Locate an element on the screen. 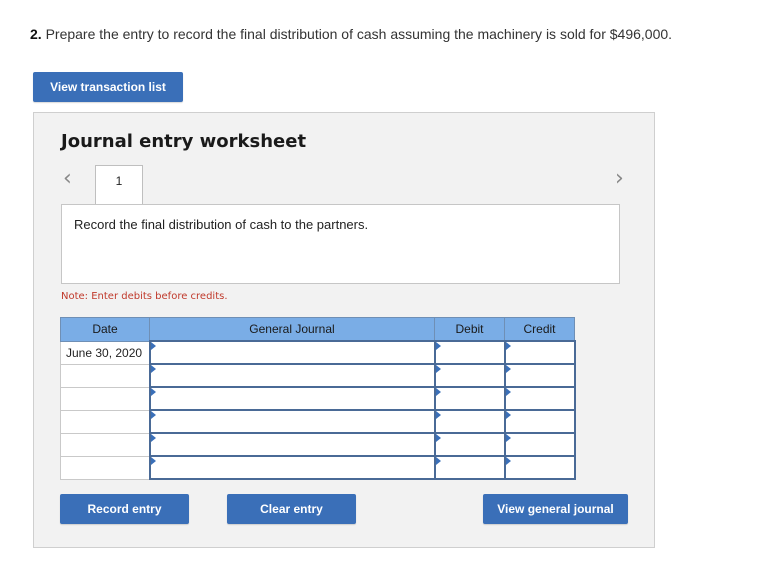 This screenshot has height=586, width=760. record-entry-button: Record entry is located at coordinates (124, 509).